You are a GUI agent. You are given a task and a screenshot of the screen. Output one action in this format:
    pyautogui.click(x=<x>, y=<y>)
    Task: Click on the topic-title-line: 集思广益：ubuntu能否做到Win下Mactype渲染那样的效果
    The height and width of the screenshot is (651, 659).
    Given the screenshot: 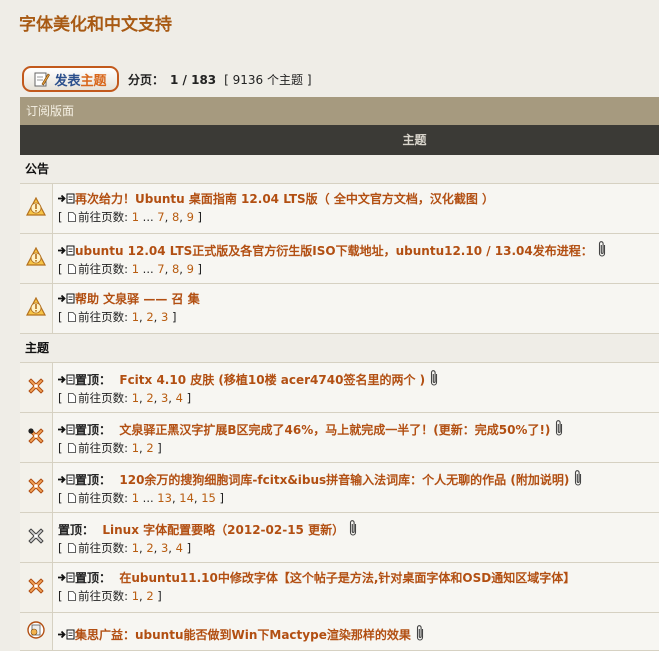 What is the action you would take?
    pyautogui.click(x=358, y=634)
    